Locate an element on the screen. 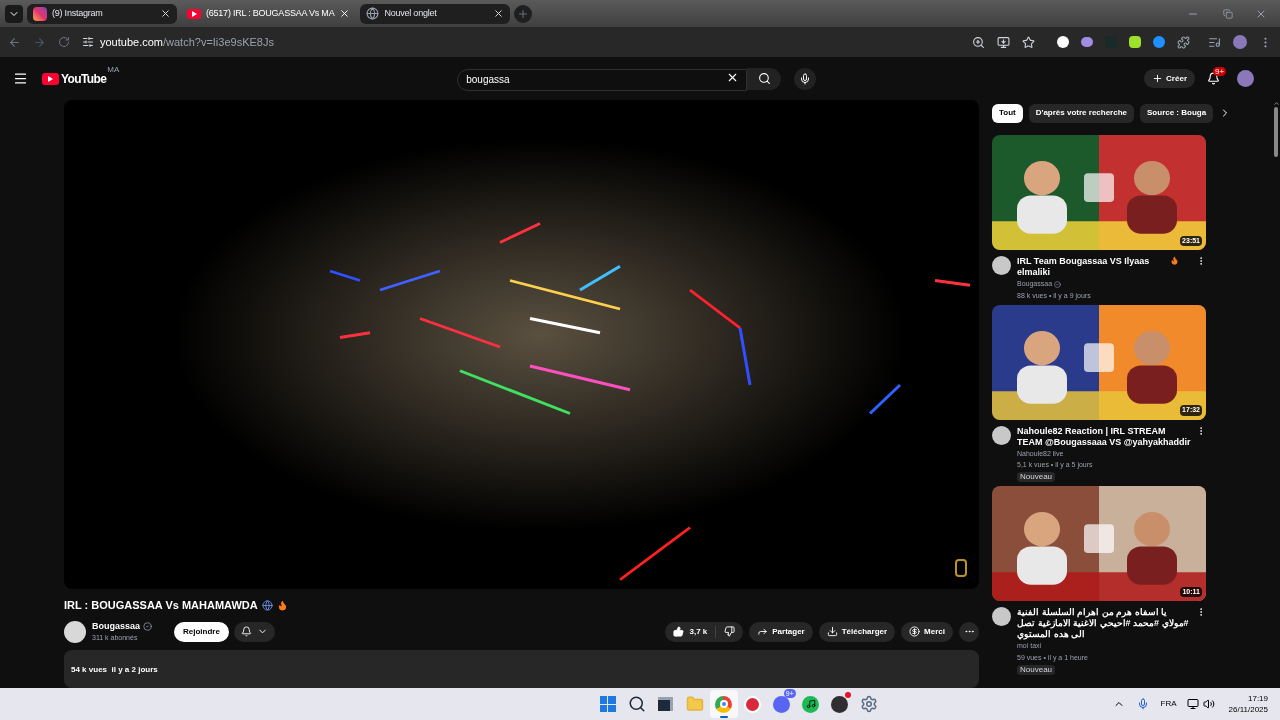  url-text: youtube.com/watch?v=Ii3e9sKE8Js is located at coordinates (187, 42).